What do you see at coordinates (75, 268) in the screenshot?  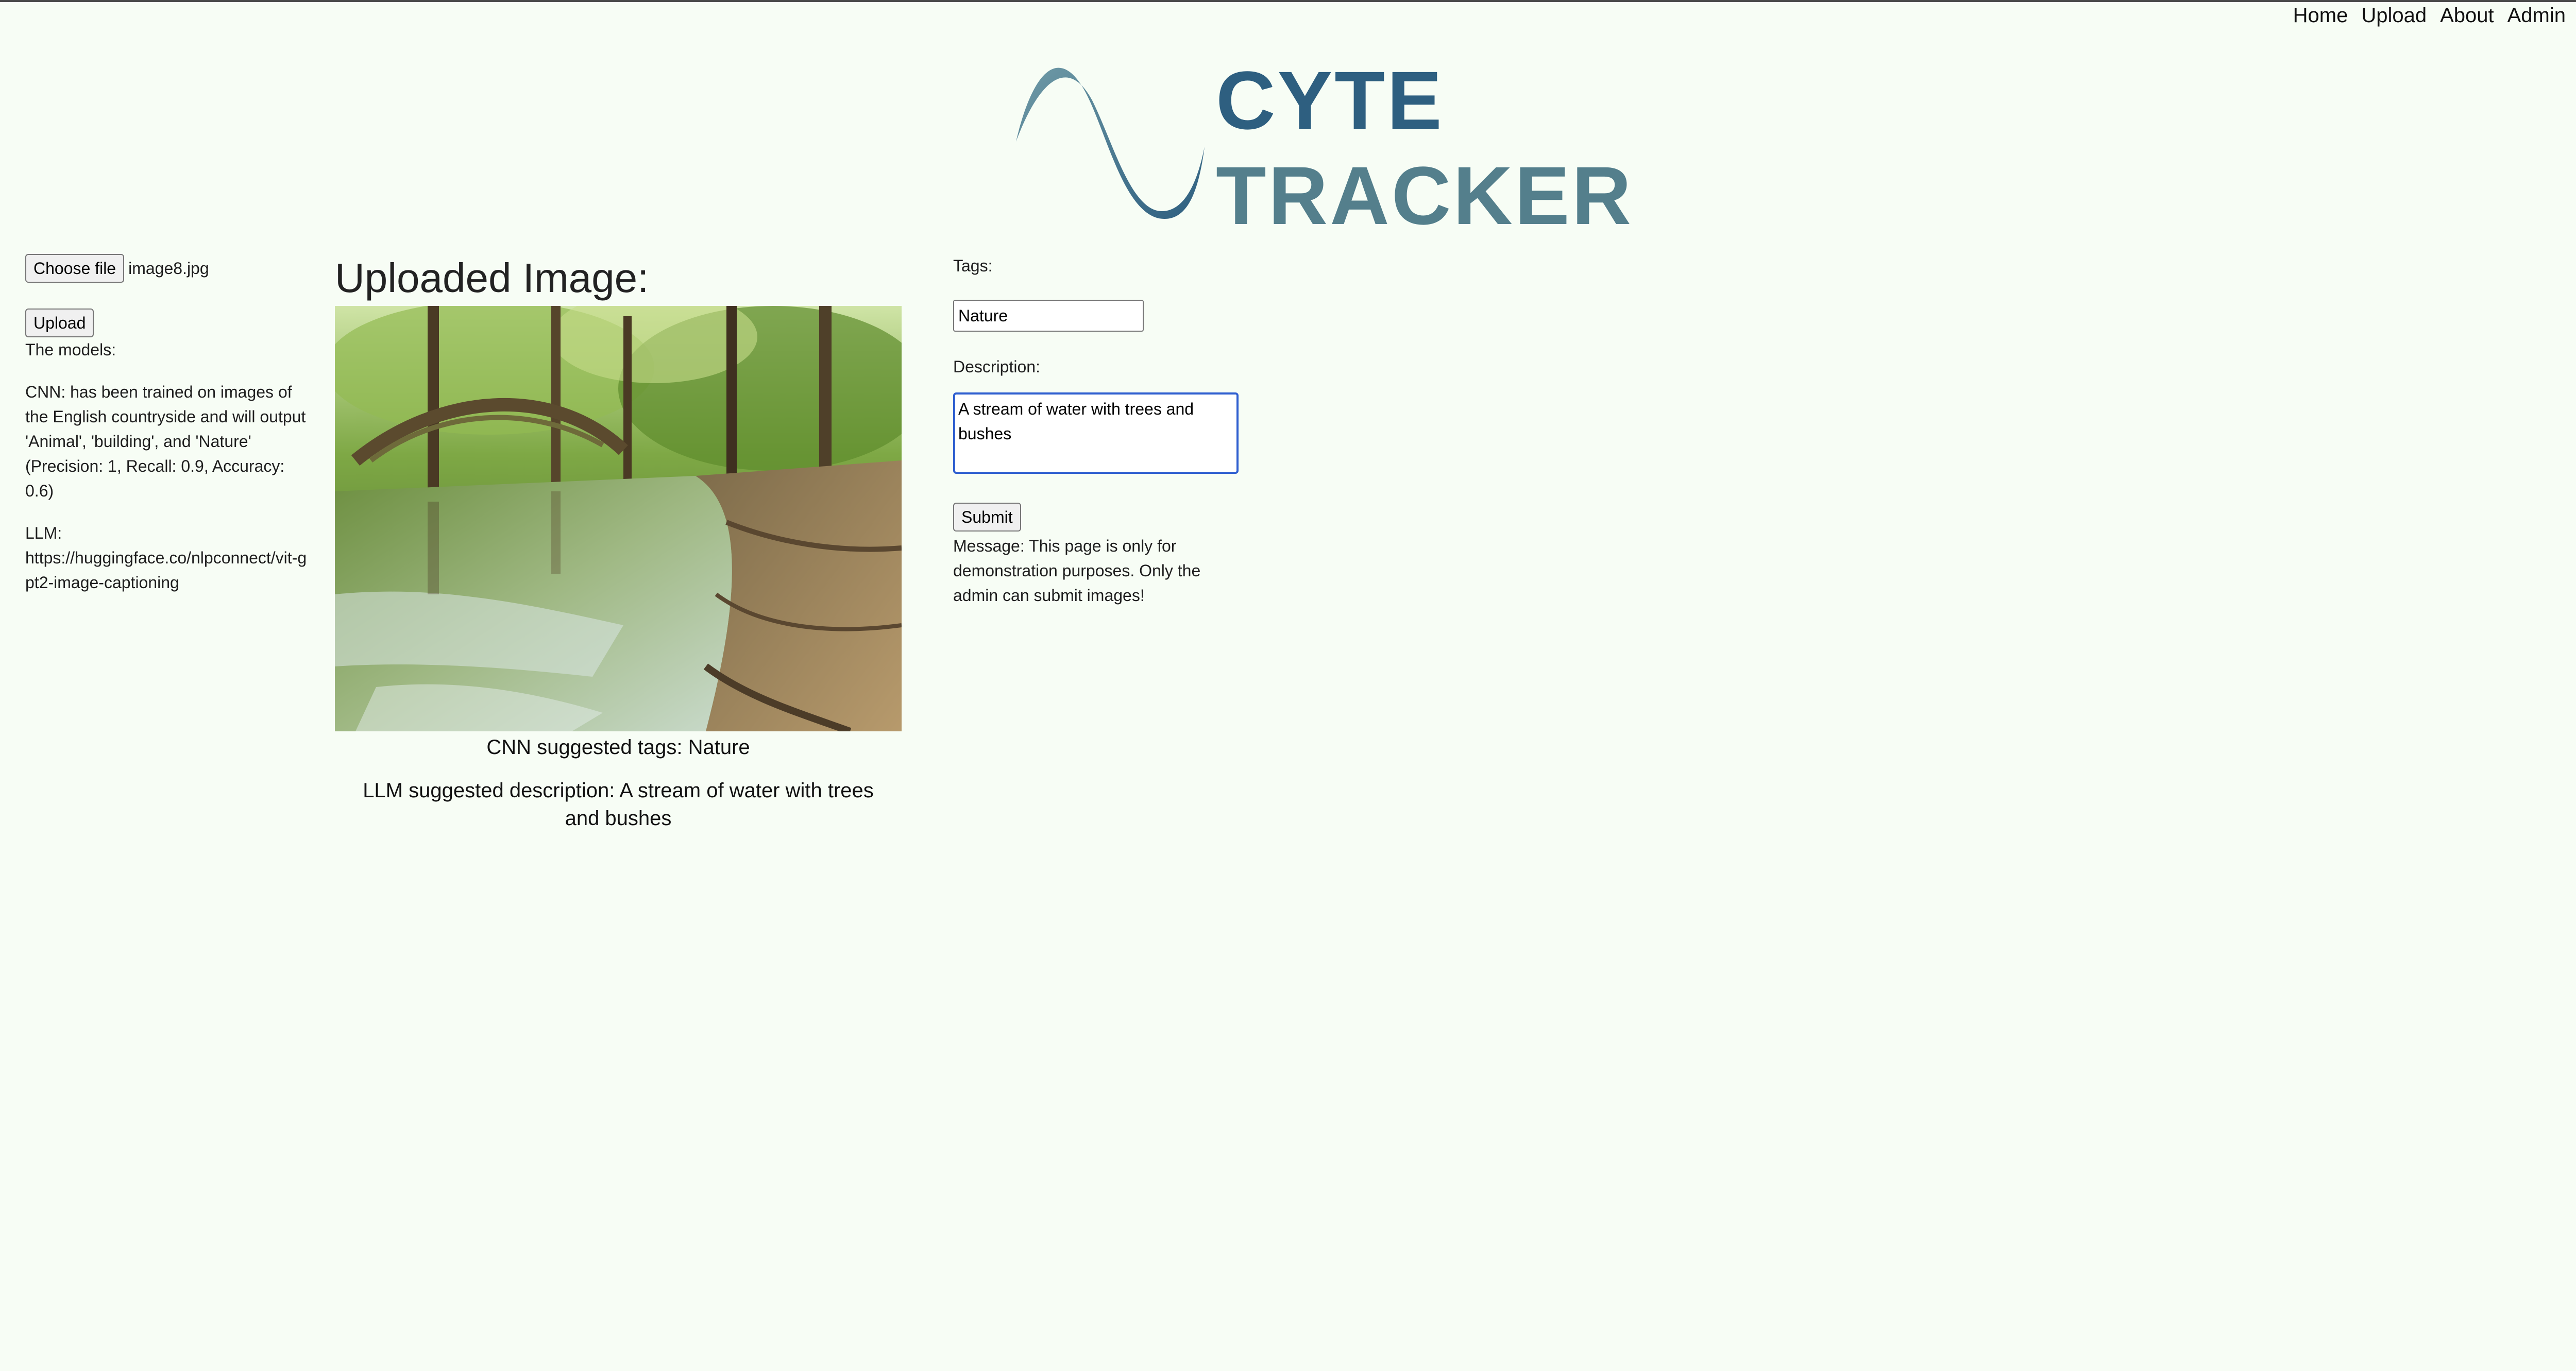 I see `choose-file-button: Choose file` at bounding box center [75, 268].